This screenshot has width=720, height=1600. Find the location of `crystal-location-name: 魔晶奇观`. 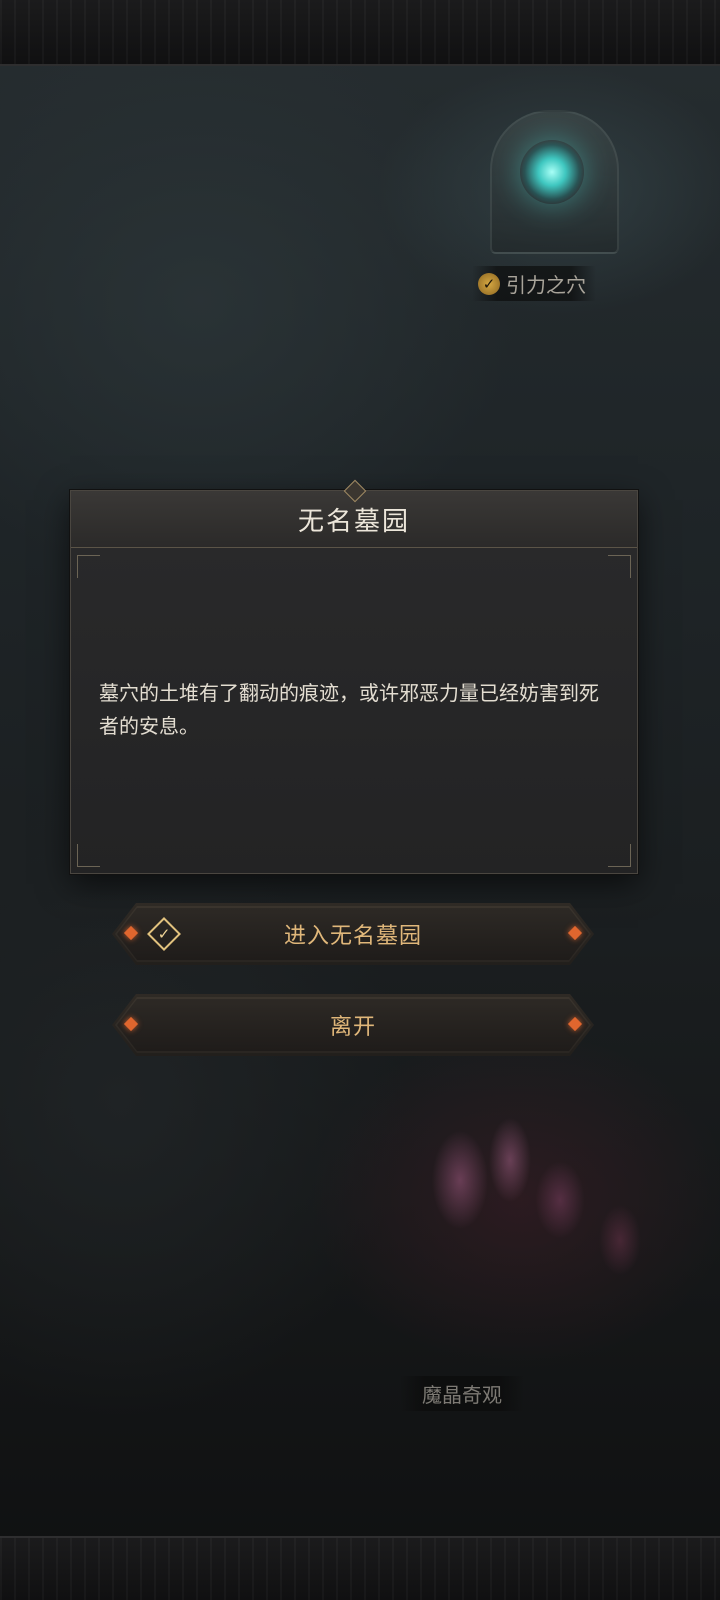

crystal-location-name: 魔晶奇观 is located at coordinates (462, 1395).